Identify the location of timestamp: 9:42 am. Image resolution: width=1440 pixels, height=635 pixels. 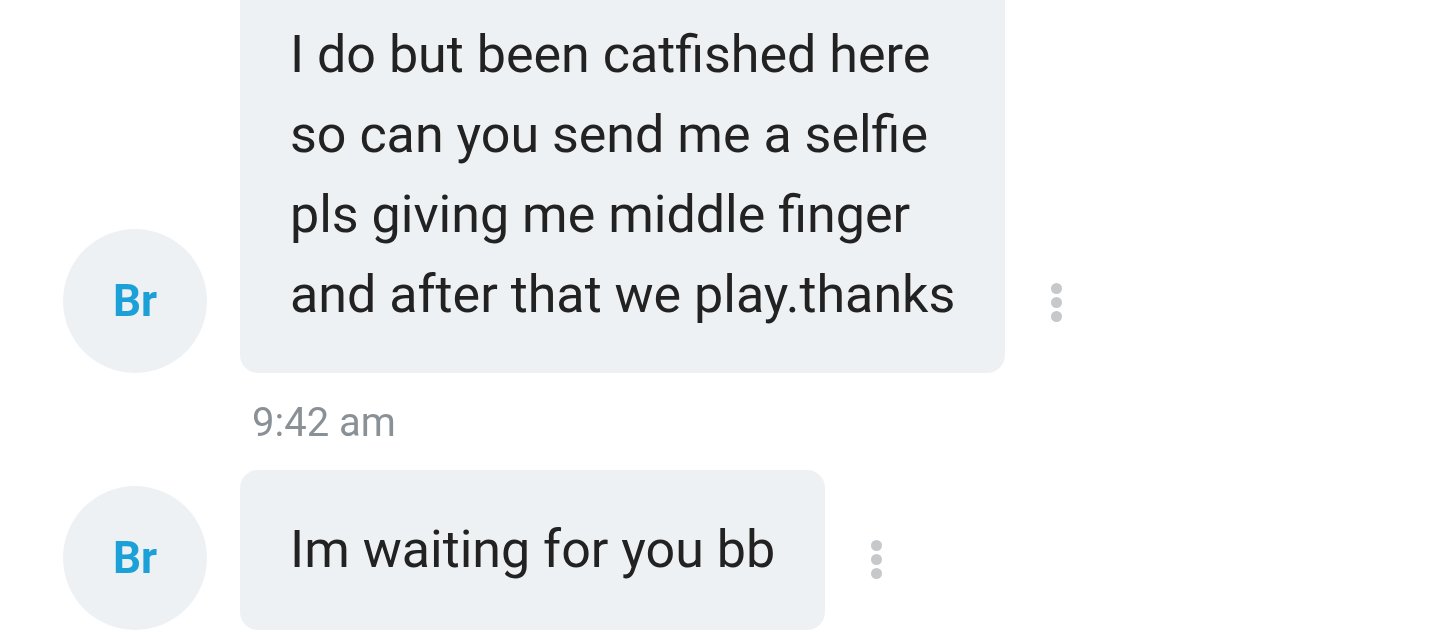
(324, 423).